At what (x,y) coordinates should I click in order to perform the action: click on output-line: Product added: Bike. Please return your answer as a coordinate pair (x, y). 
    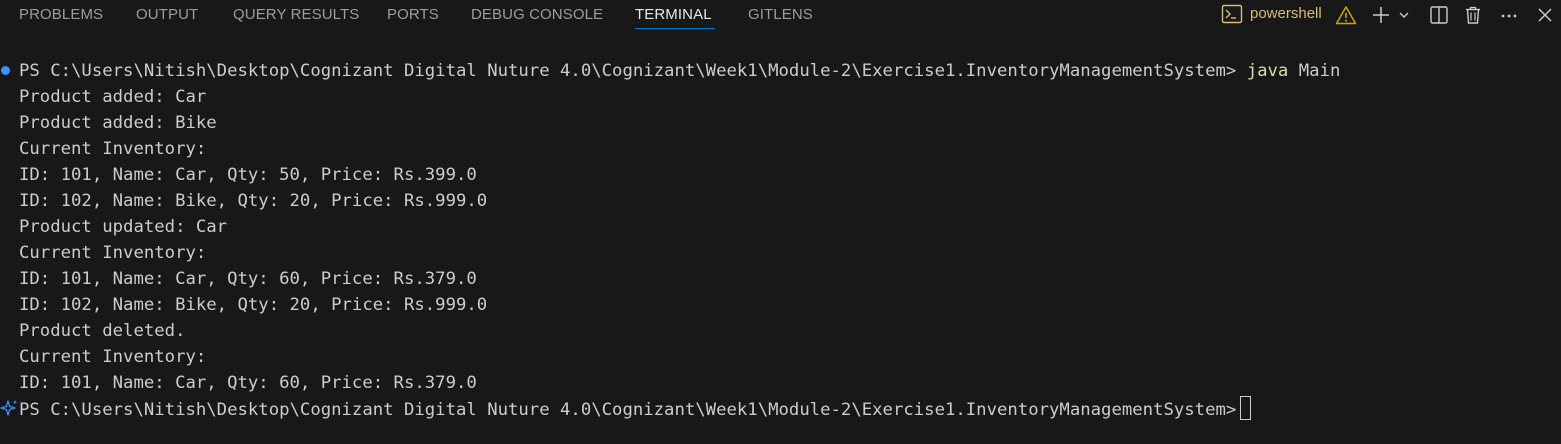
    Looking at the image, I should click on (118, 123).